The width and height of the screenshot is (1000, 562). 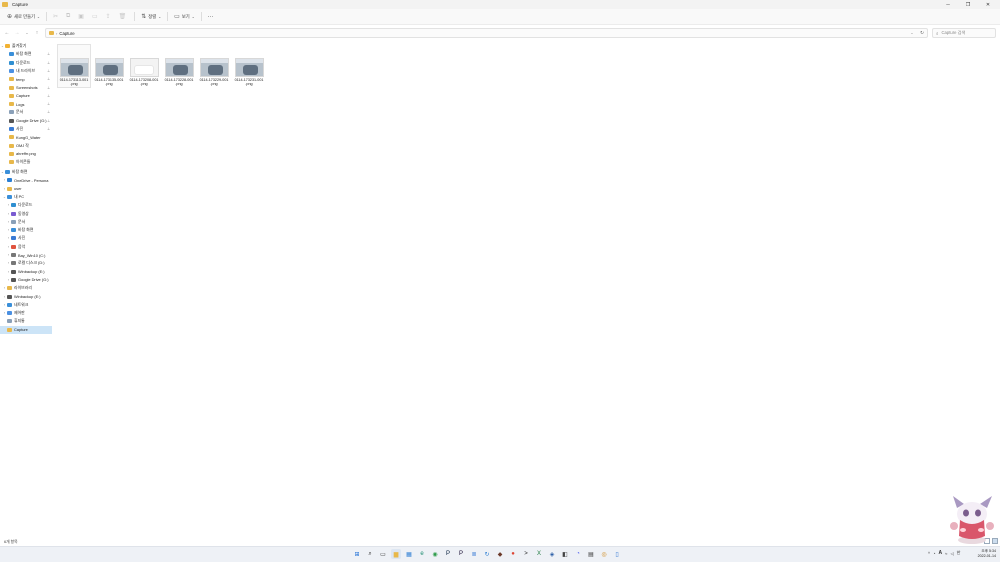 I want to click on chevron-down-icon: ⌄, so click(x=160, y=16).